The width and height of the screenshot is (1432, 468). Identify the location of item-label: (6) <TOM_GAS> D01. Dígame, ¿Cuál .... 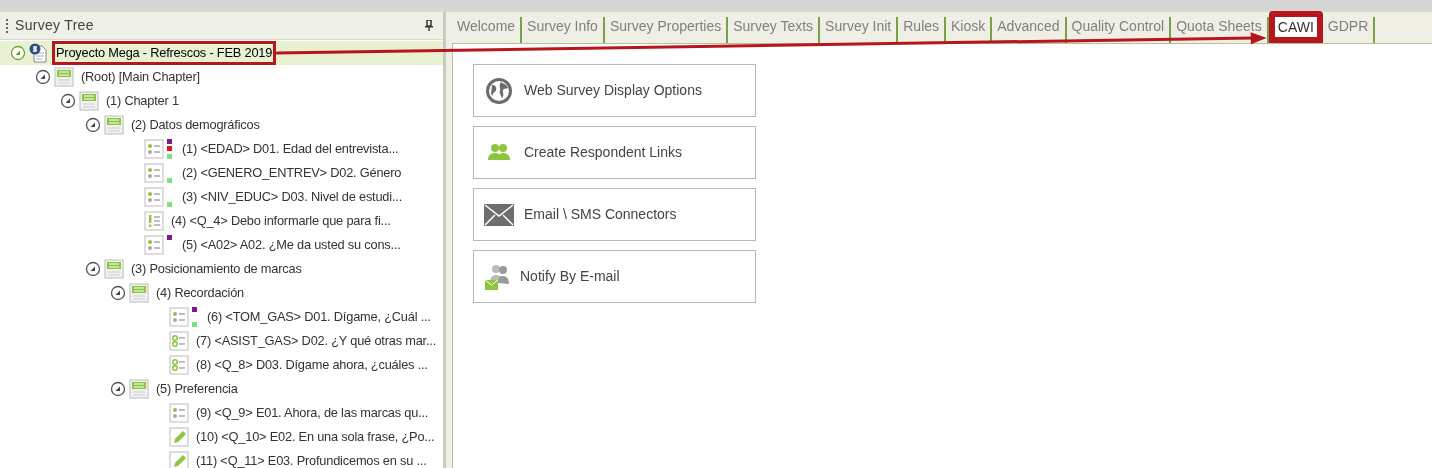
(319, 317).